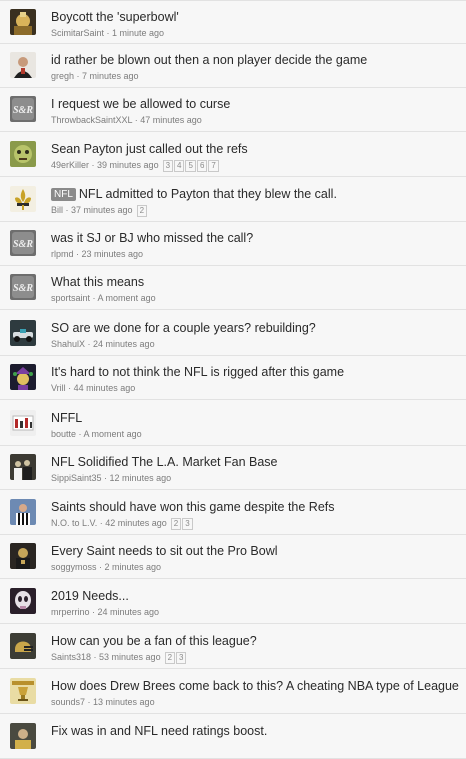 The image size is (466, 759). I want to click on race-car-avatar, so click(23, 333).